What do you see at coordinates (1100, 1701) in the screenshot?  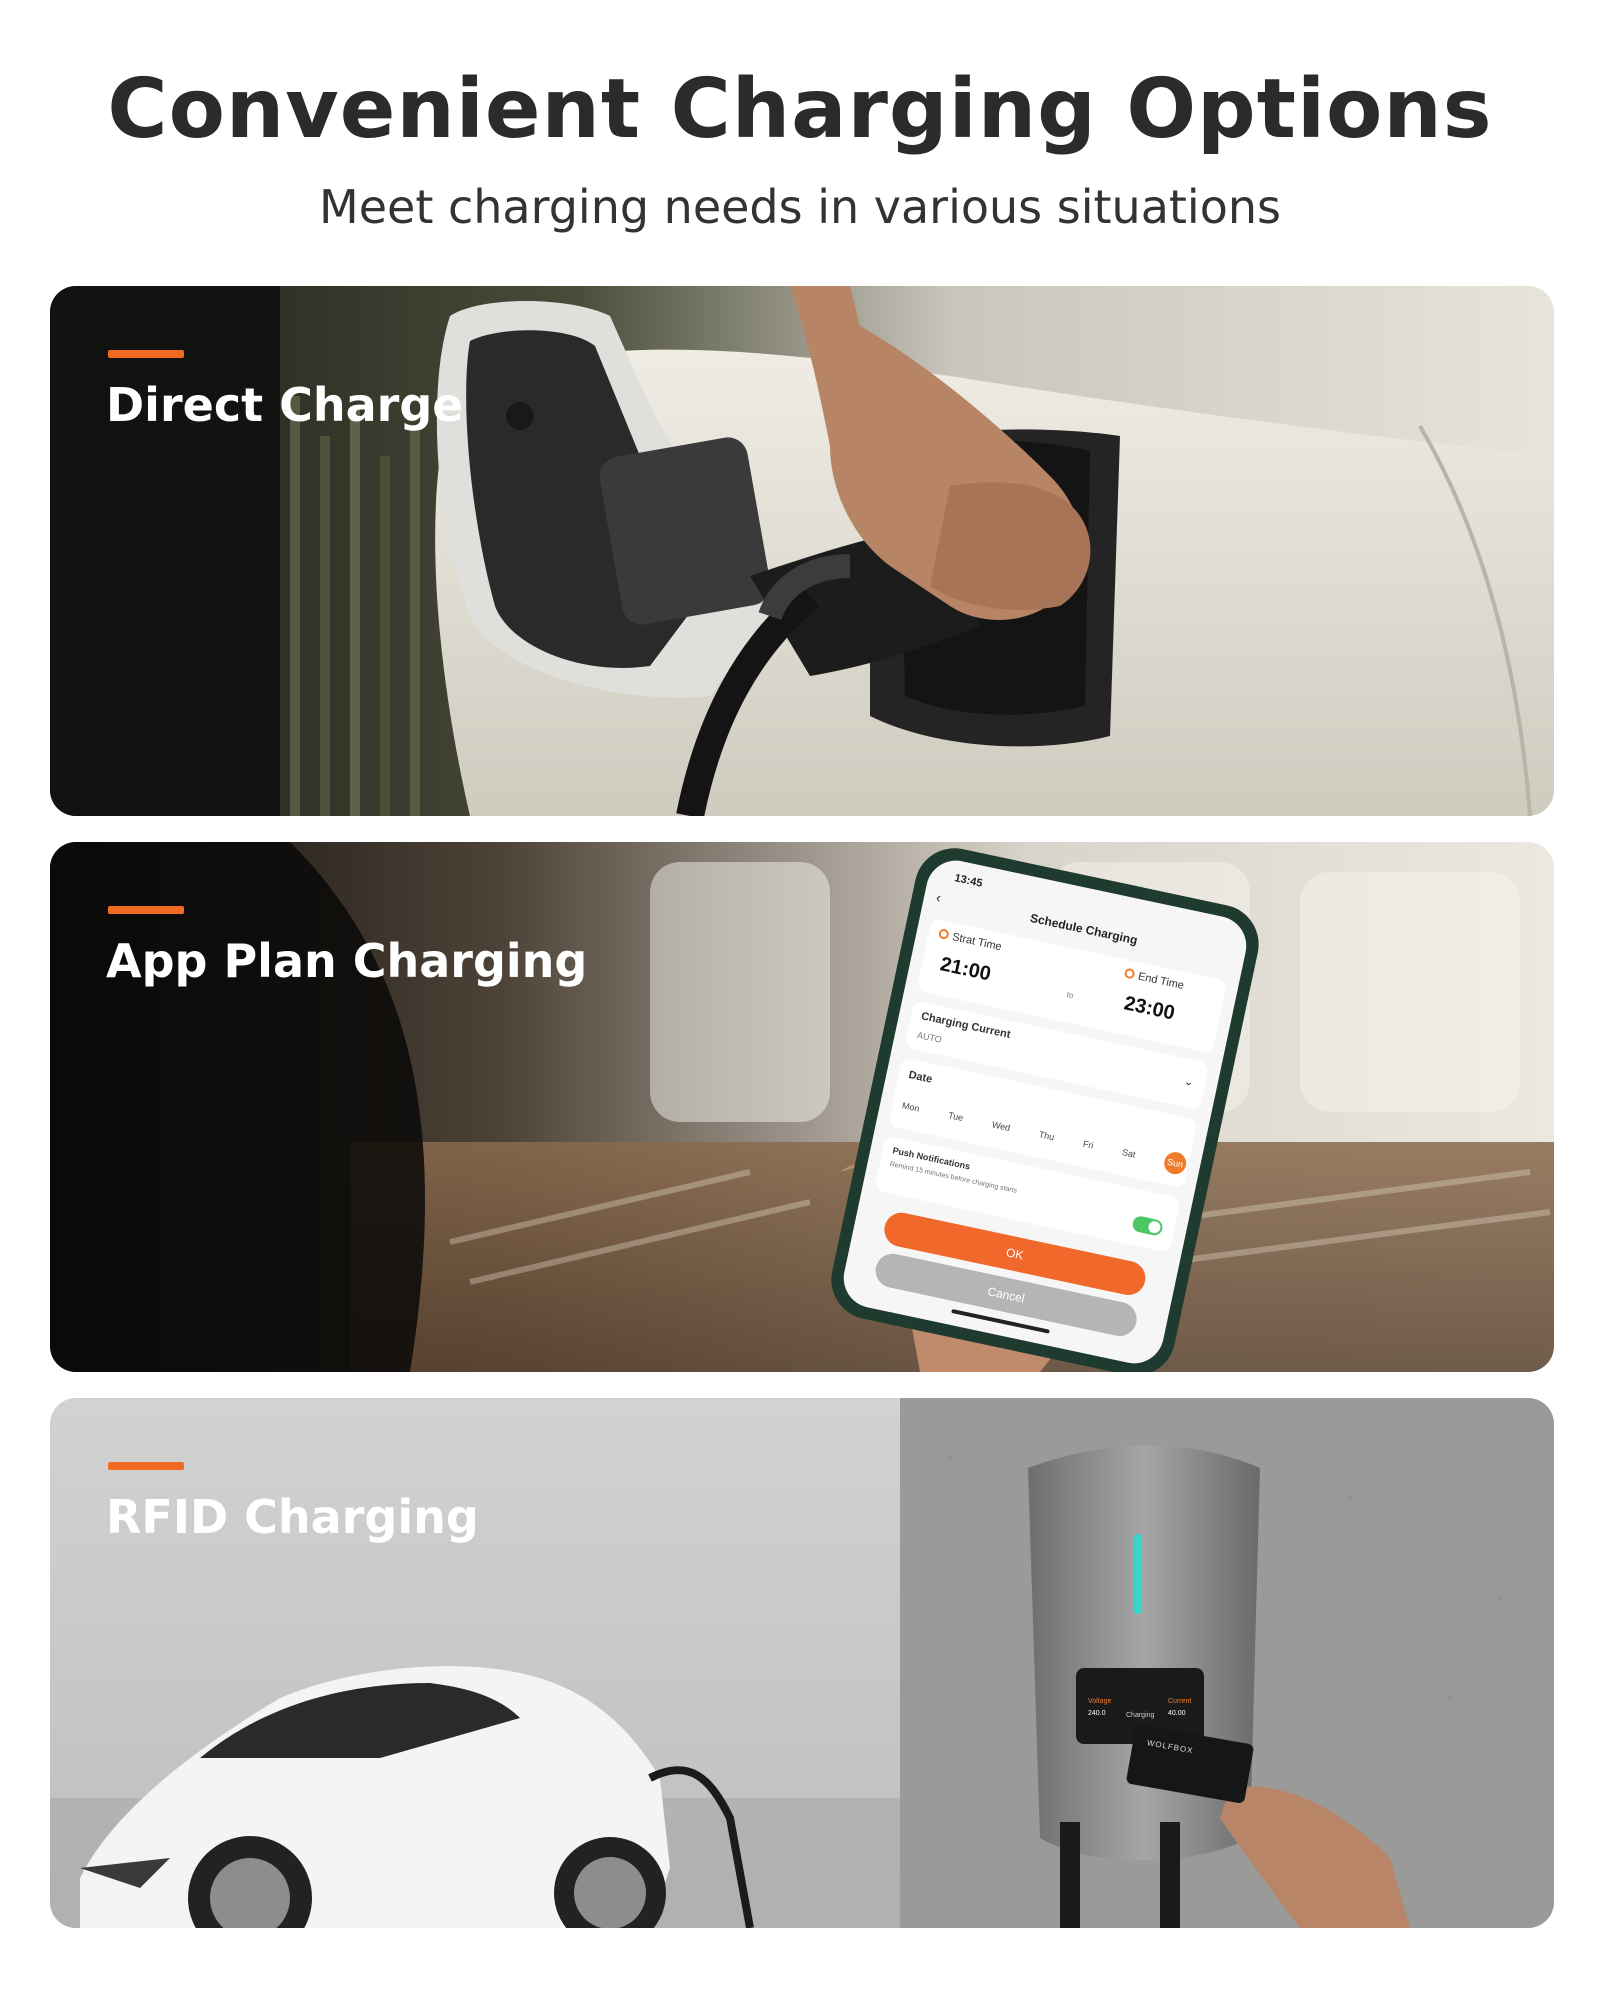 I see `voltage-label: Voltage` at bounding box center [1100, 1701].